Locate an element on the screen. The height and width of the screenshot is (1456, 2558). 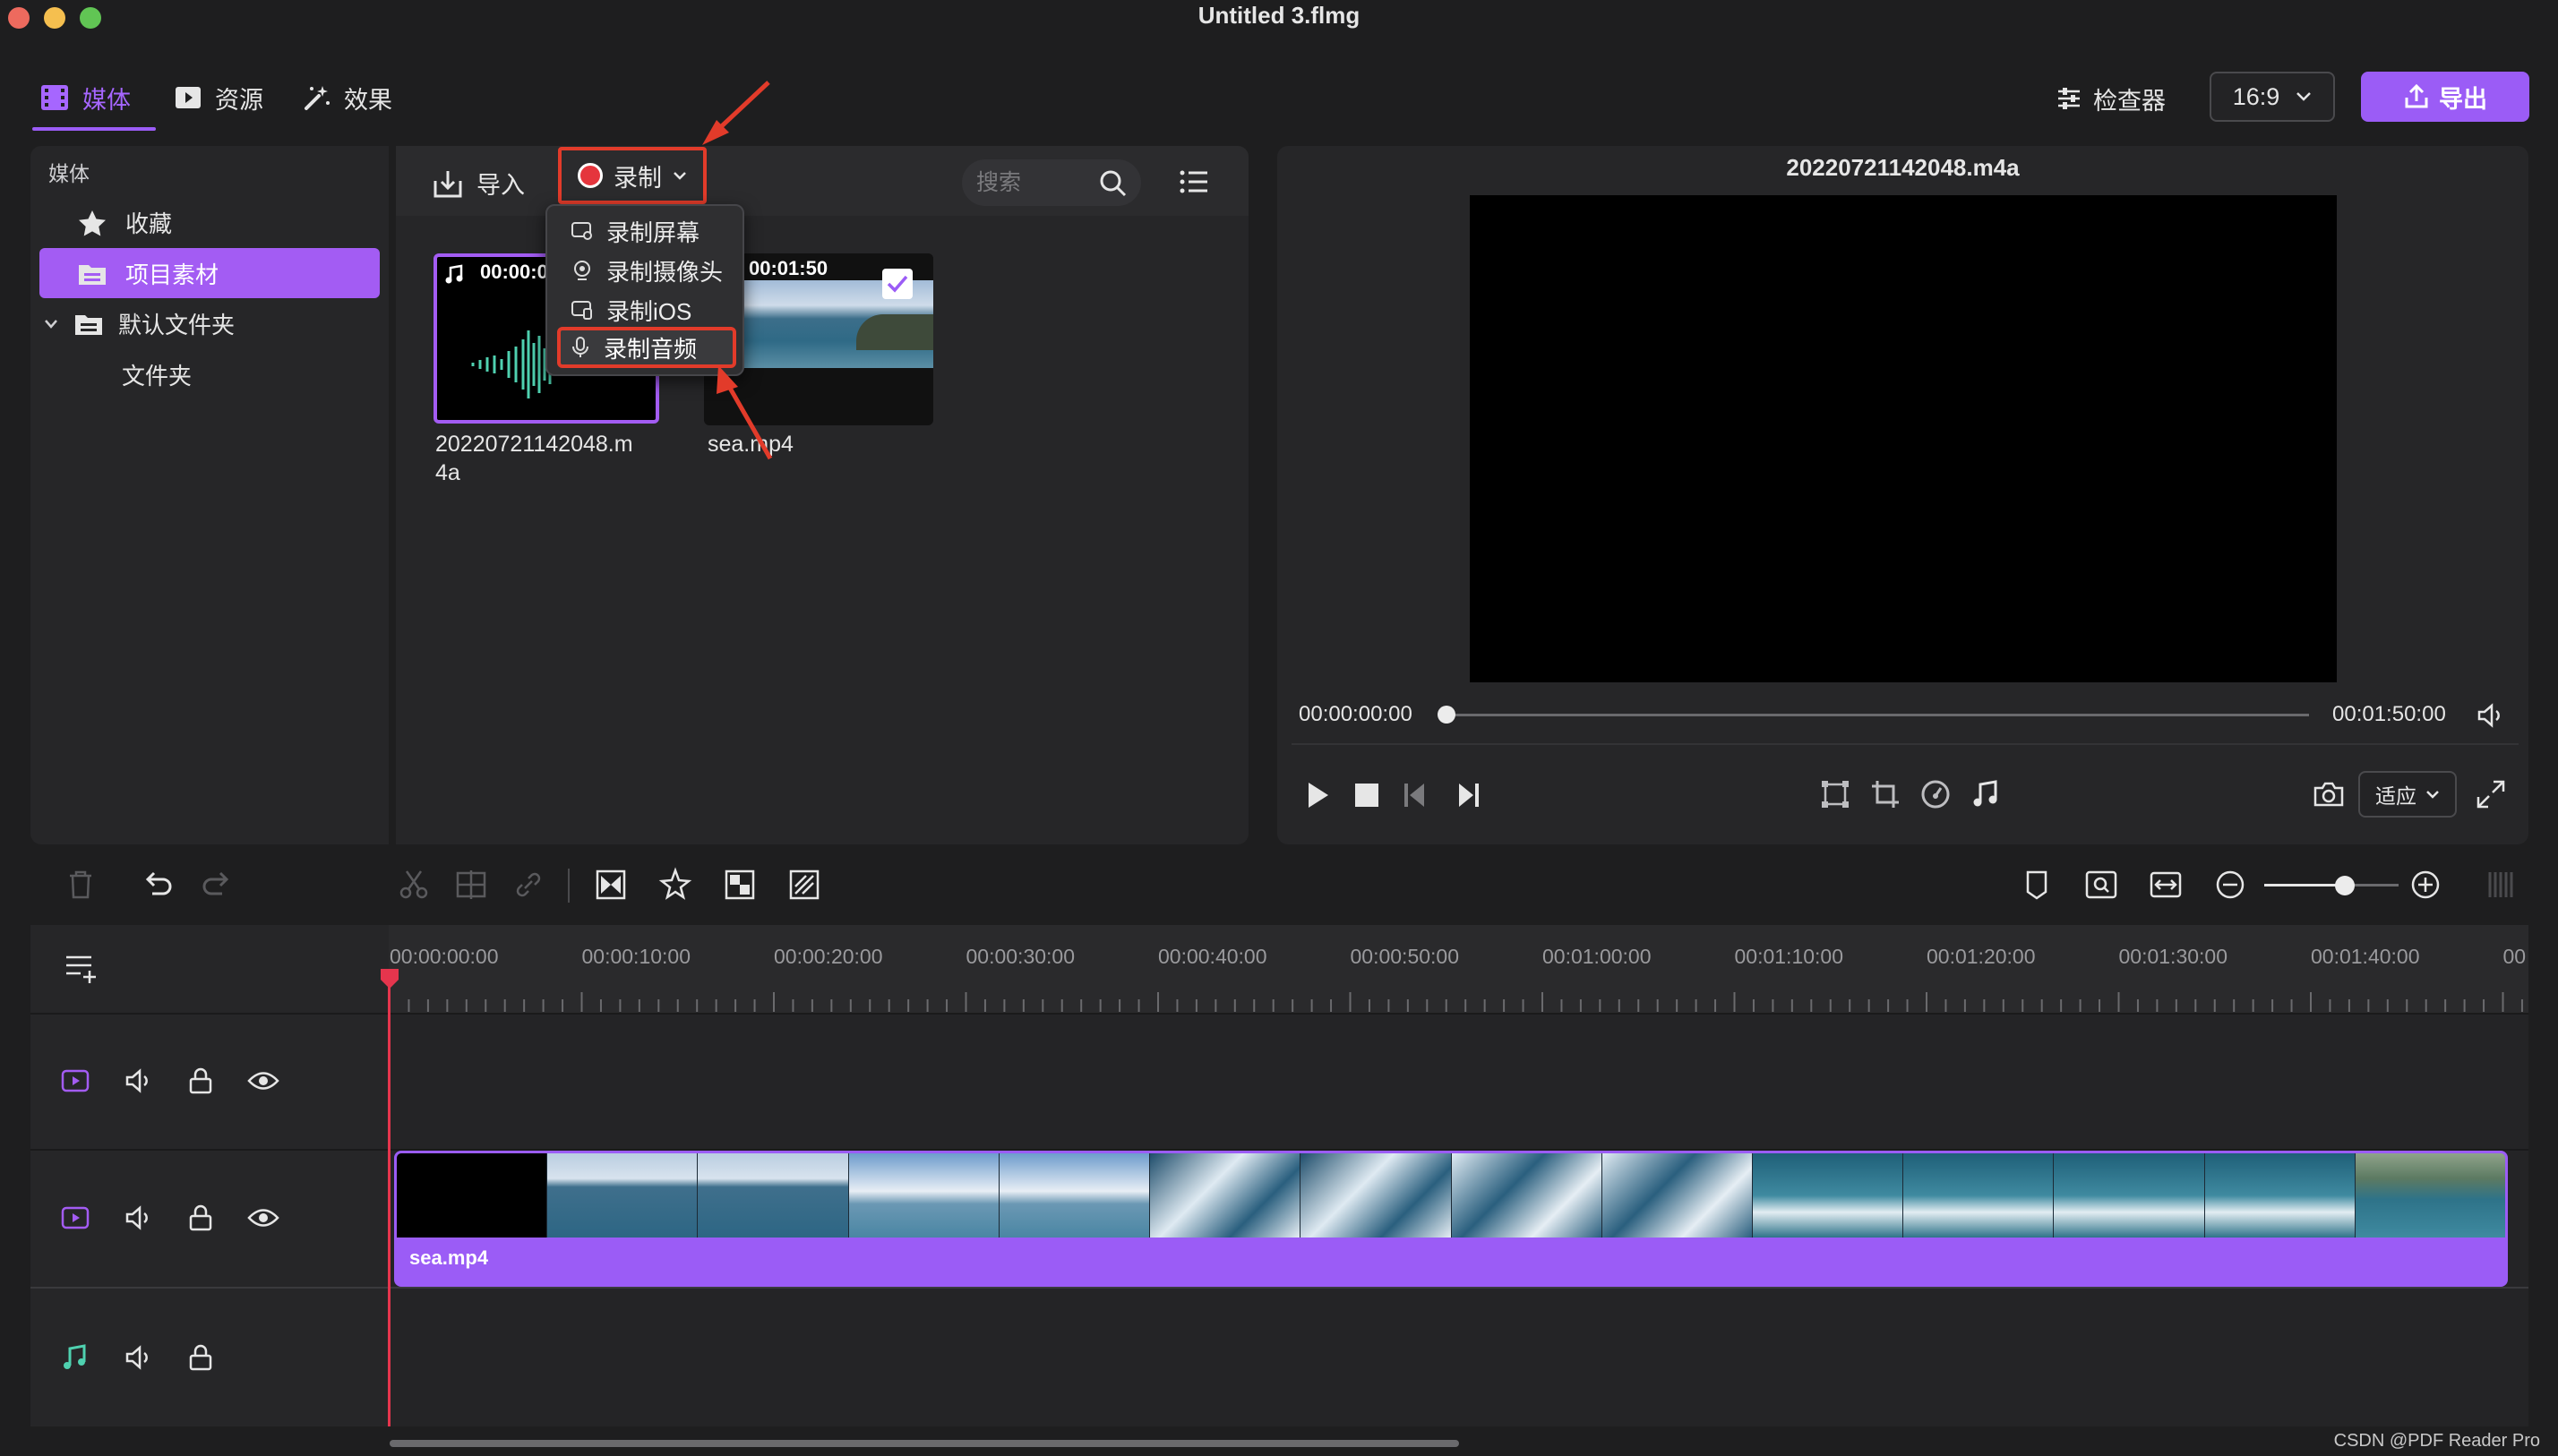
fullscreen-icon is located at coordinates (2491, 794).